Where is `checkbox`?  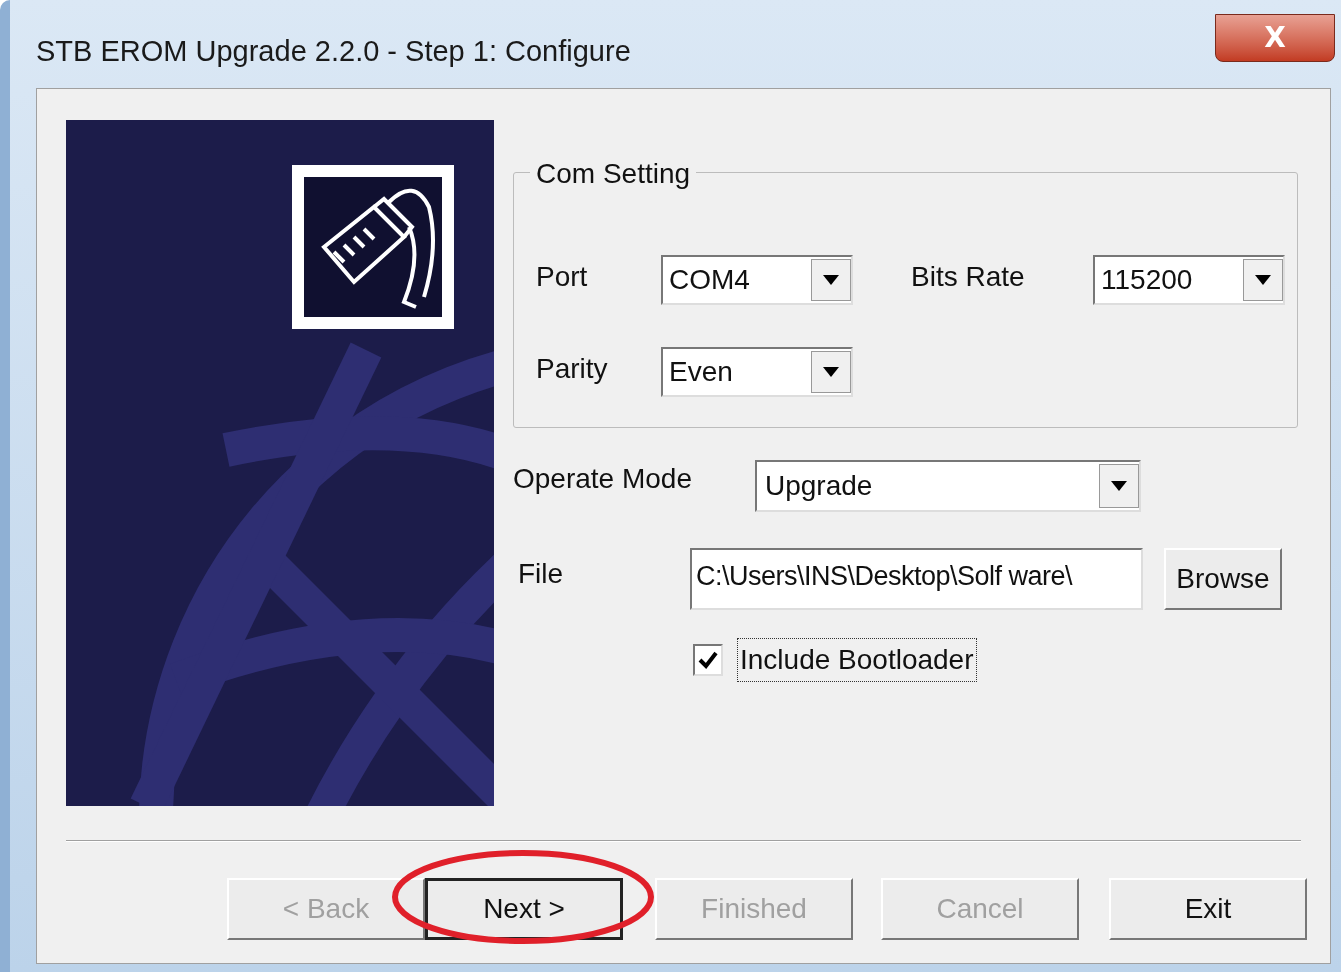
checkbox is located at coordinates (708, 660).